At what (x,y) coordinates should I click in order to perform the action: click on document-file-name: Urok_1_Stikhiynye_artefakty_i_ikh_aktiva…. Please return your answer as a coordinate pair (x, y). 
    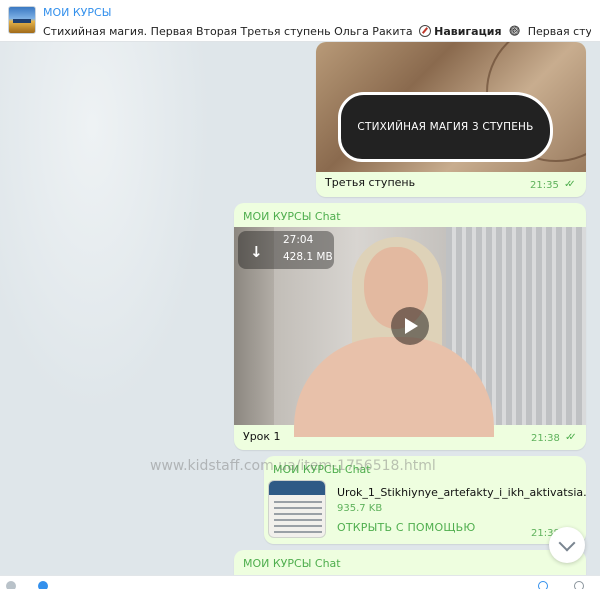
    Looking at the image, I should click on (461, 492).